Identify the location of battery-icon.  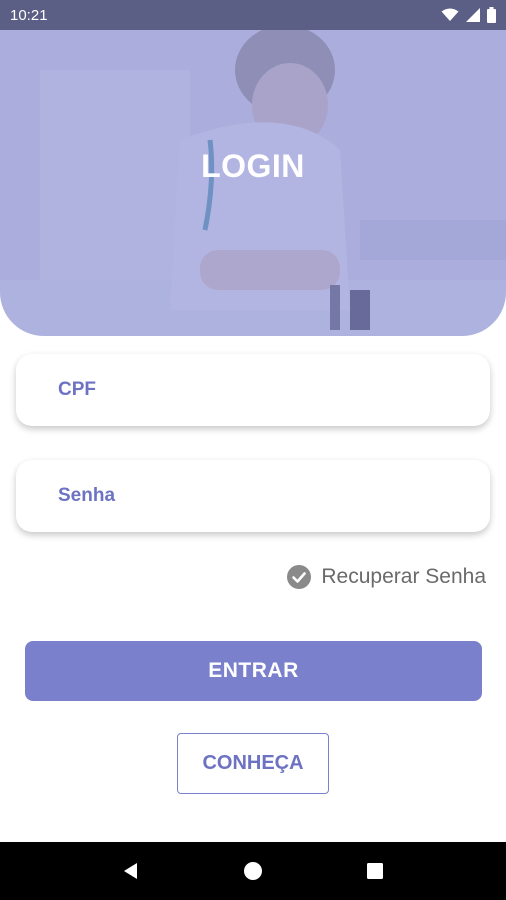
(491, 15).